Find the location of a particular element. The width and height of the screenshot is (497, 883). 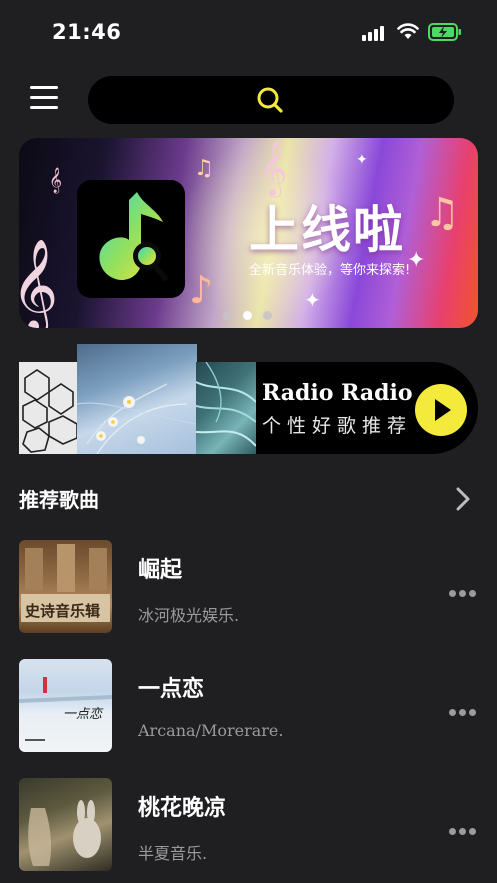

status-bar: 21:46 is located at coordinates (248, 33).